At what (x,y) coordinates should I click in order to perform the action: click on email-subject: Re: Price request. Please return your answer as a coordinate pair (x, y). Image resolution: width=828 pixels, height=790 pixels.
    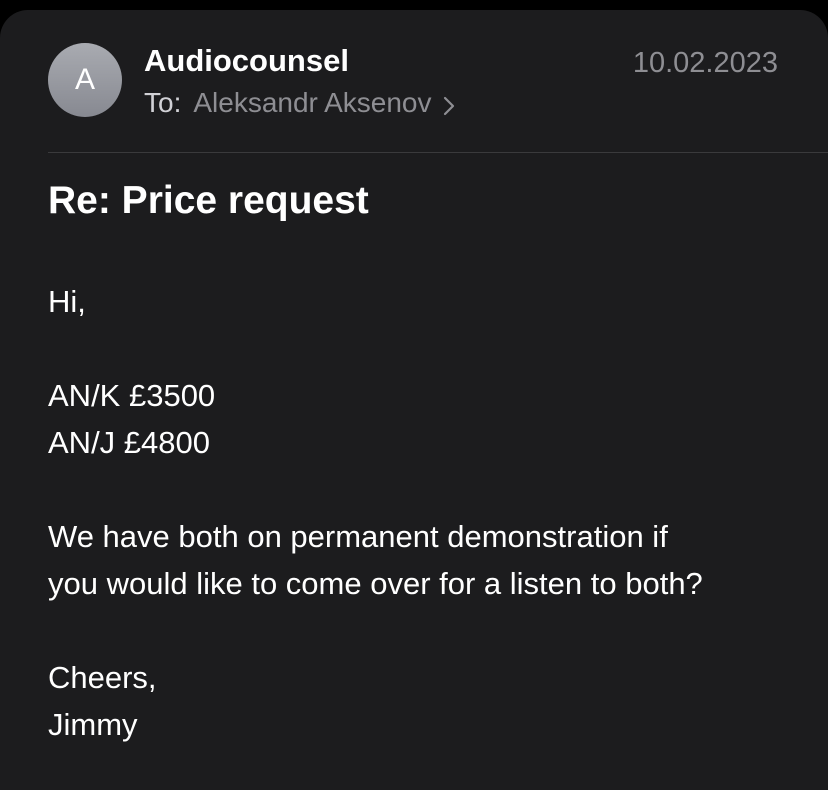
    Looking at the image, I should click on (208, 200).